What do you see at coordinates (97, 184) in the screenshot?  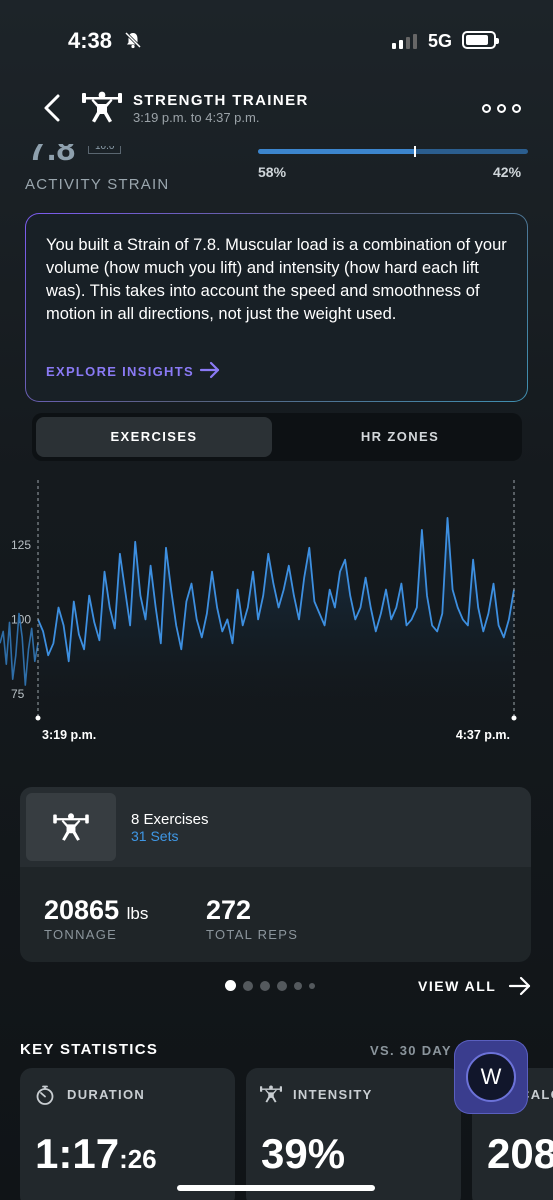 I see `strain-label: ACTIVITY STRAIN` at bounding box center [97, 184].